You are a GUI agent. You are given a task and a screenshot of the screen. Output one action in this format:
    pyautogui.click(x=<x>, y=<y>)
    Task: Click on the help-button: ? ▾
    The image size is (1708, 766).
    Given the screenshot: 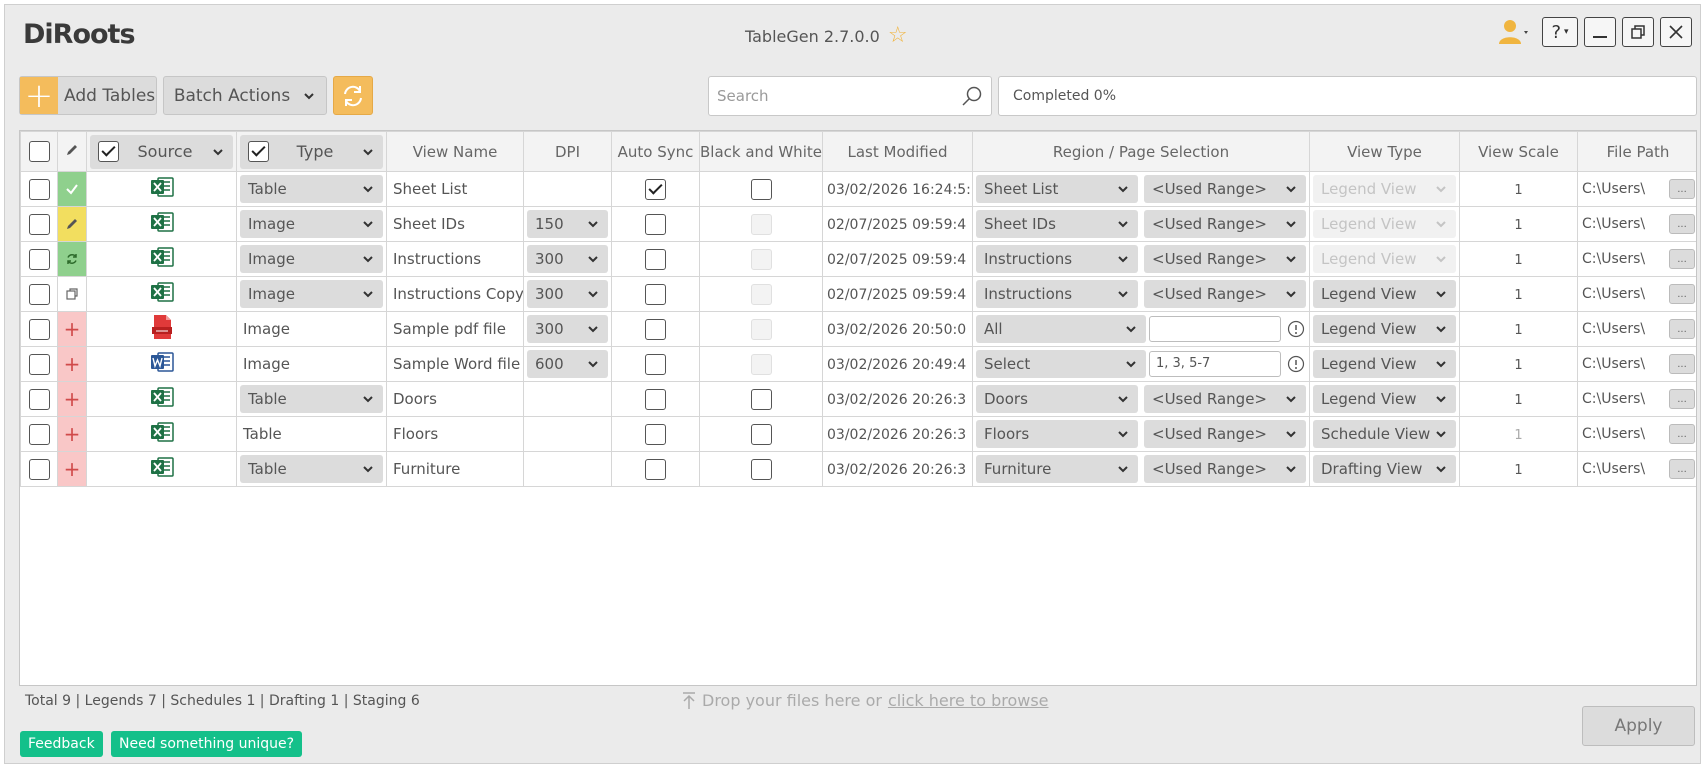 What is the action you would take?
    pyautogui.click(x=1560, y=32)
    